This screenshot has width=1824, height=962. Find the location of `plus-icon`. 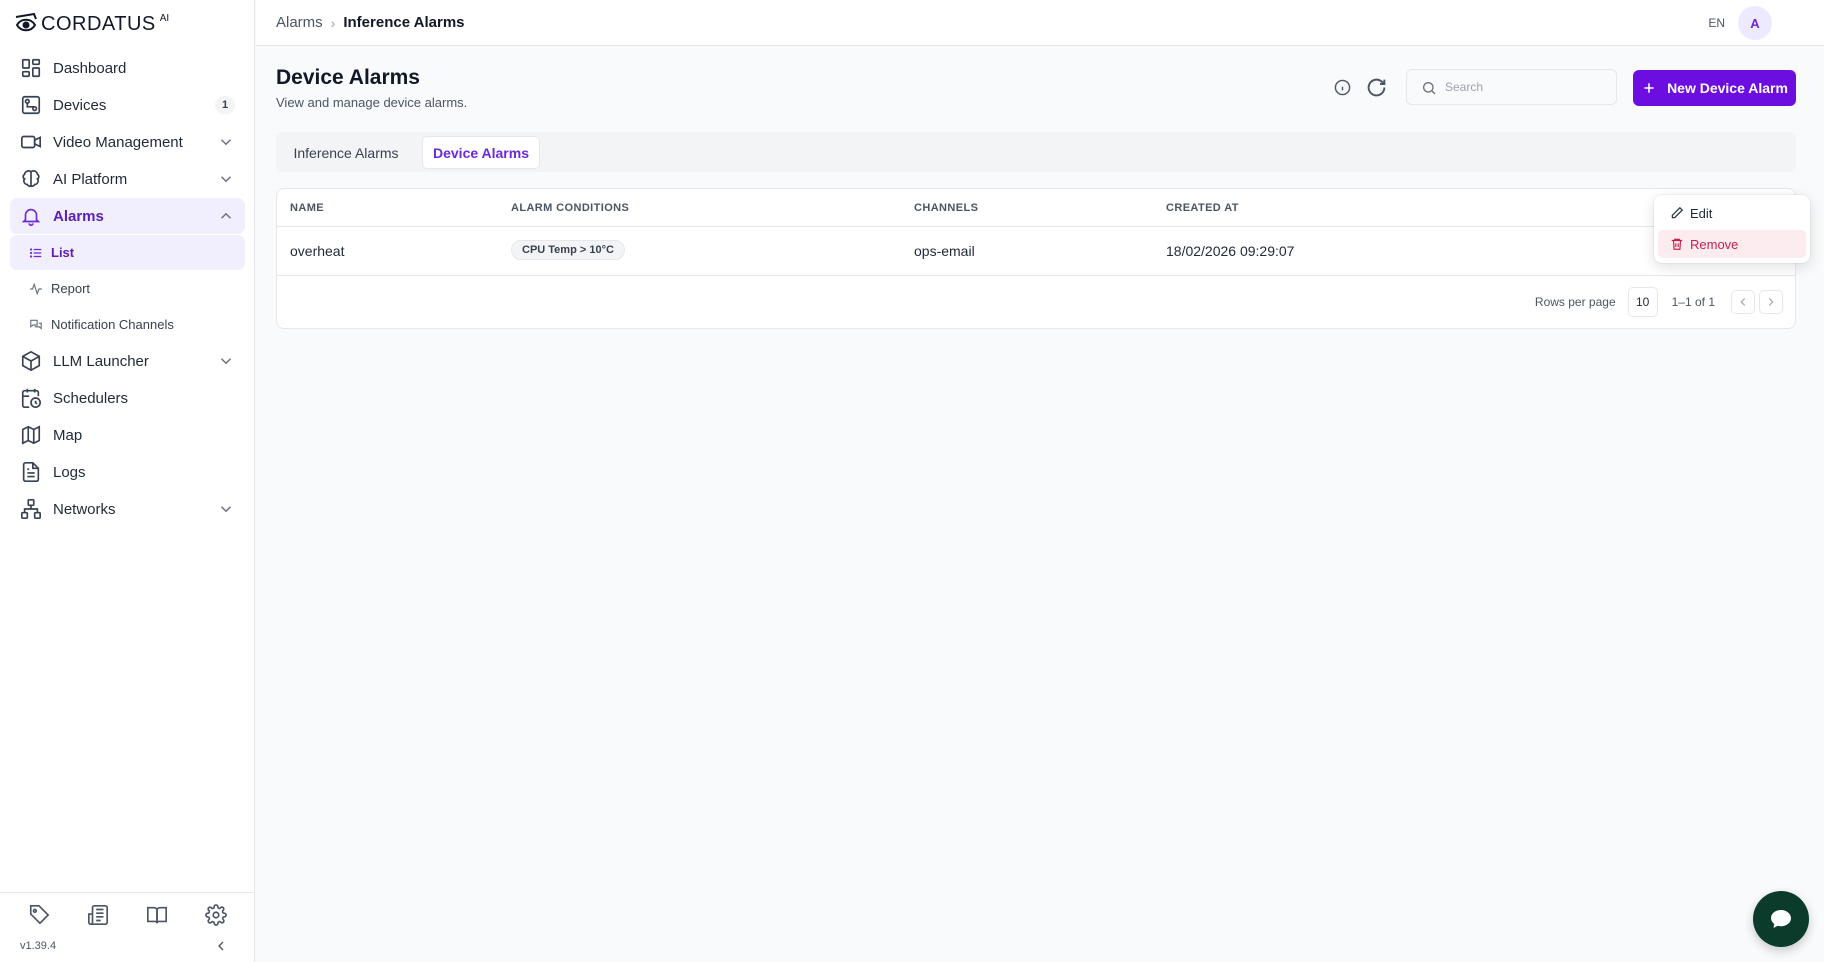

plus-icon is located at coordinates (1649, 88).